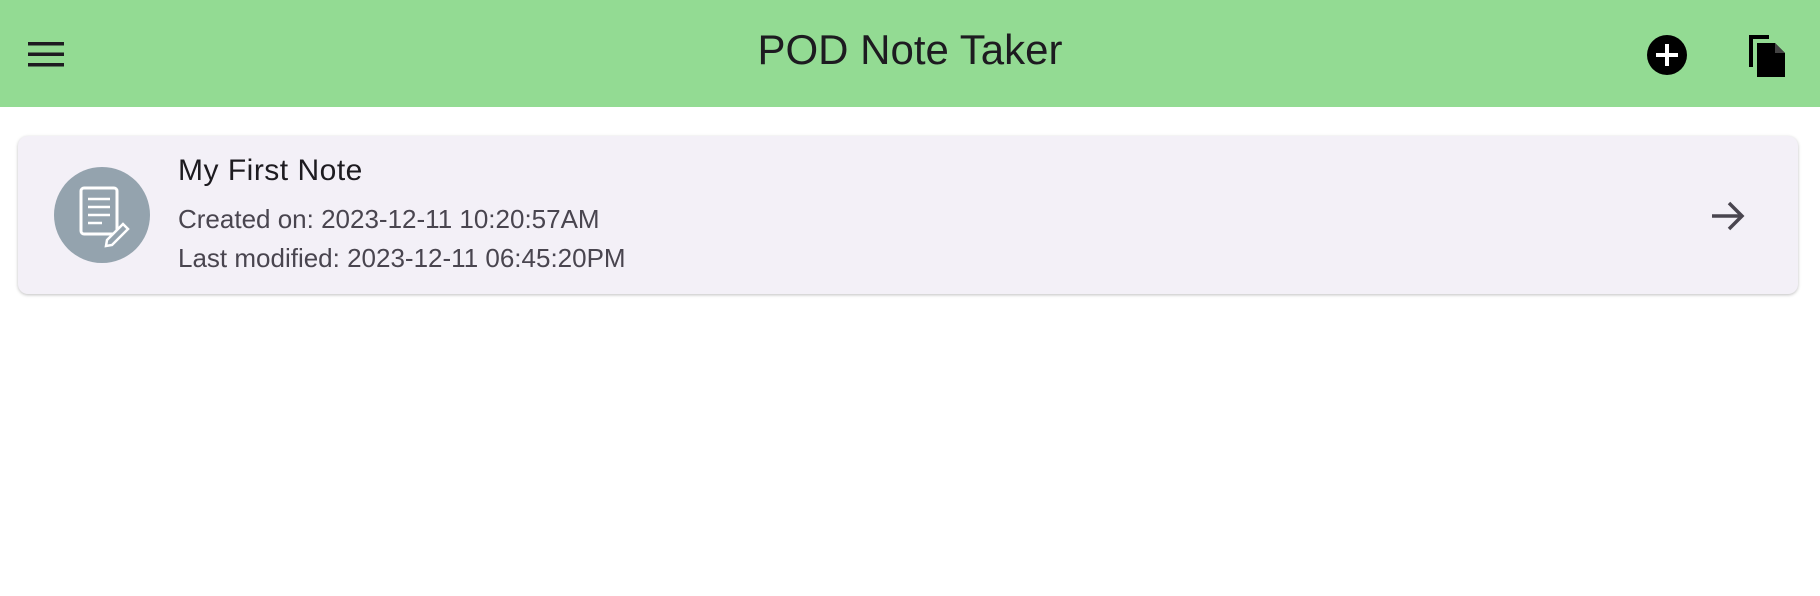 The image size is (1820, 596). I want to click on arrow-forward-icon, so click(1728, 216).